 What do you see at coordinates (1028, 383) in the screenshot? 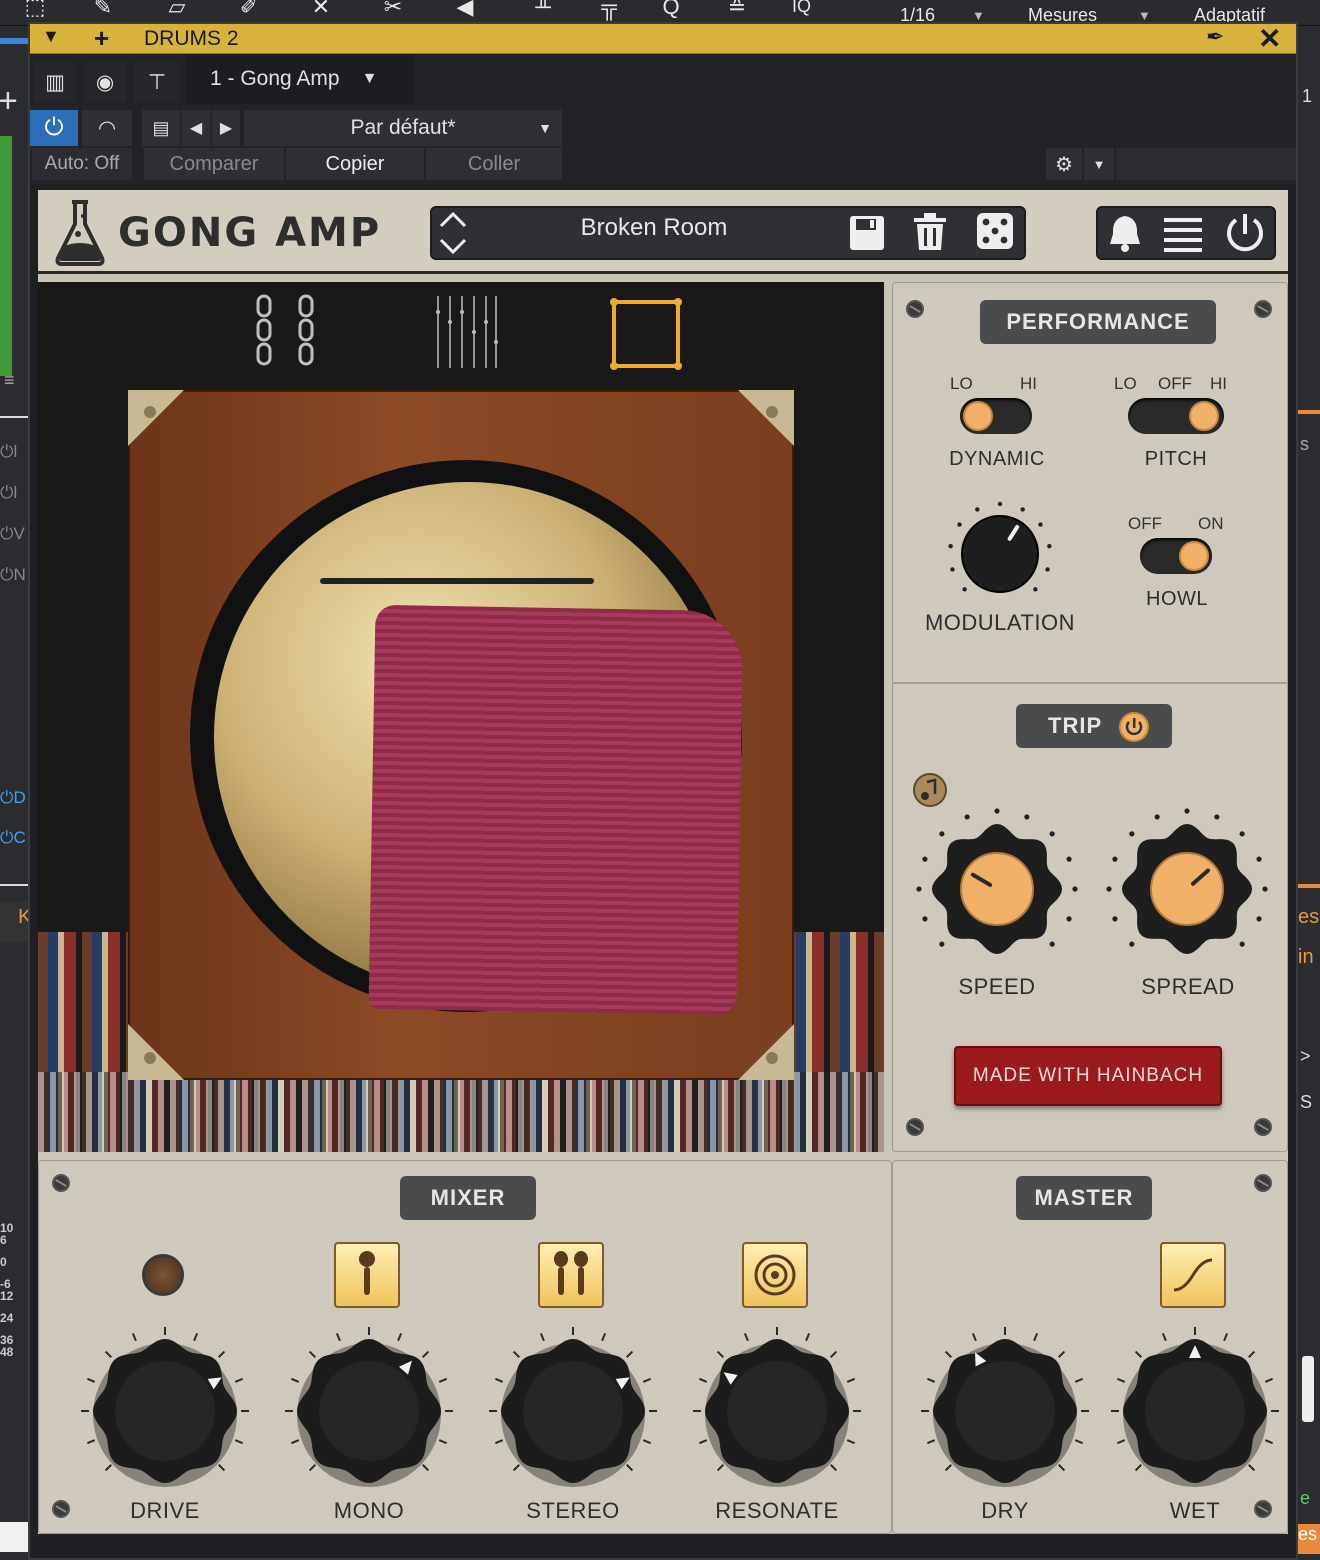
I see `dynamic-hi-label: HI` at bounding box center [1028, 383].